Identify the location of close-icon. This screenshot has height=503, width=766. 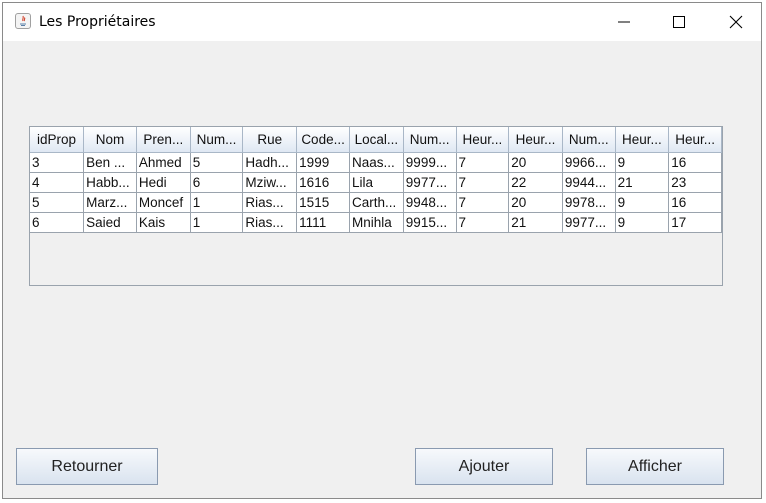
(736, 22).